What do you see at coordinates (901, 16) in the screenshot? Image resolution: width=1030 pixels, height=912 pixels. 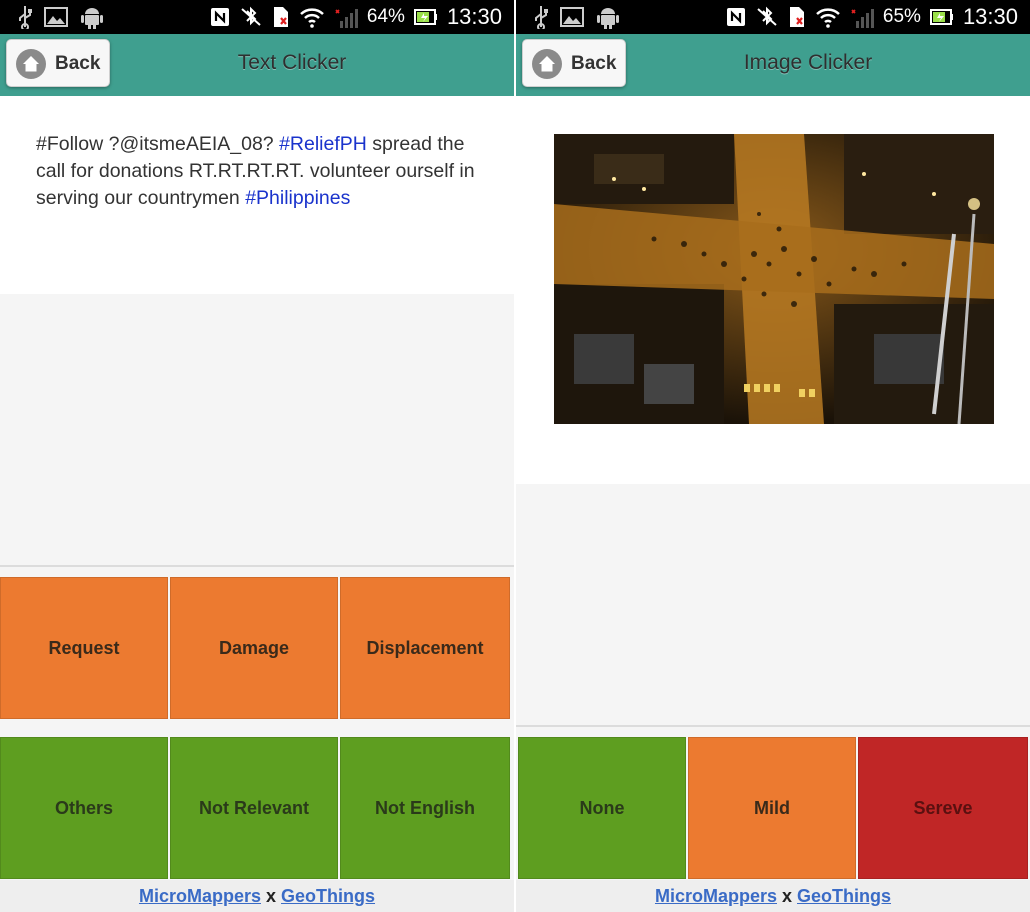 I see `battery-percent: 65%` at bounding box center [901, 16].